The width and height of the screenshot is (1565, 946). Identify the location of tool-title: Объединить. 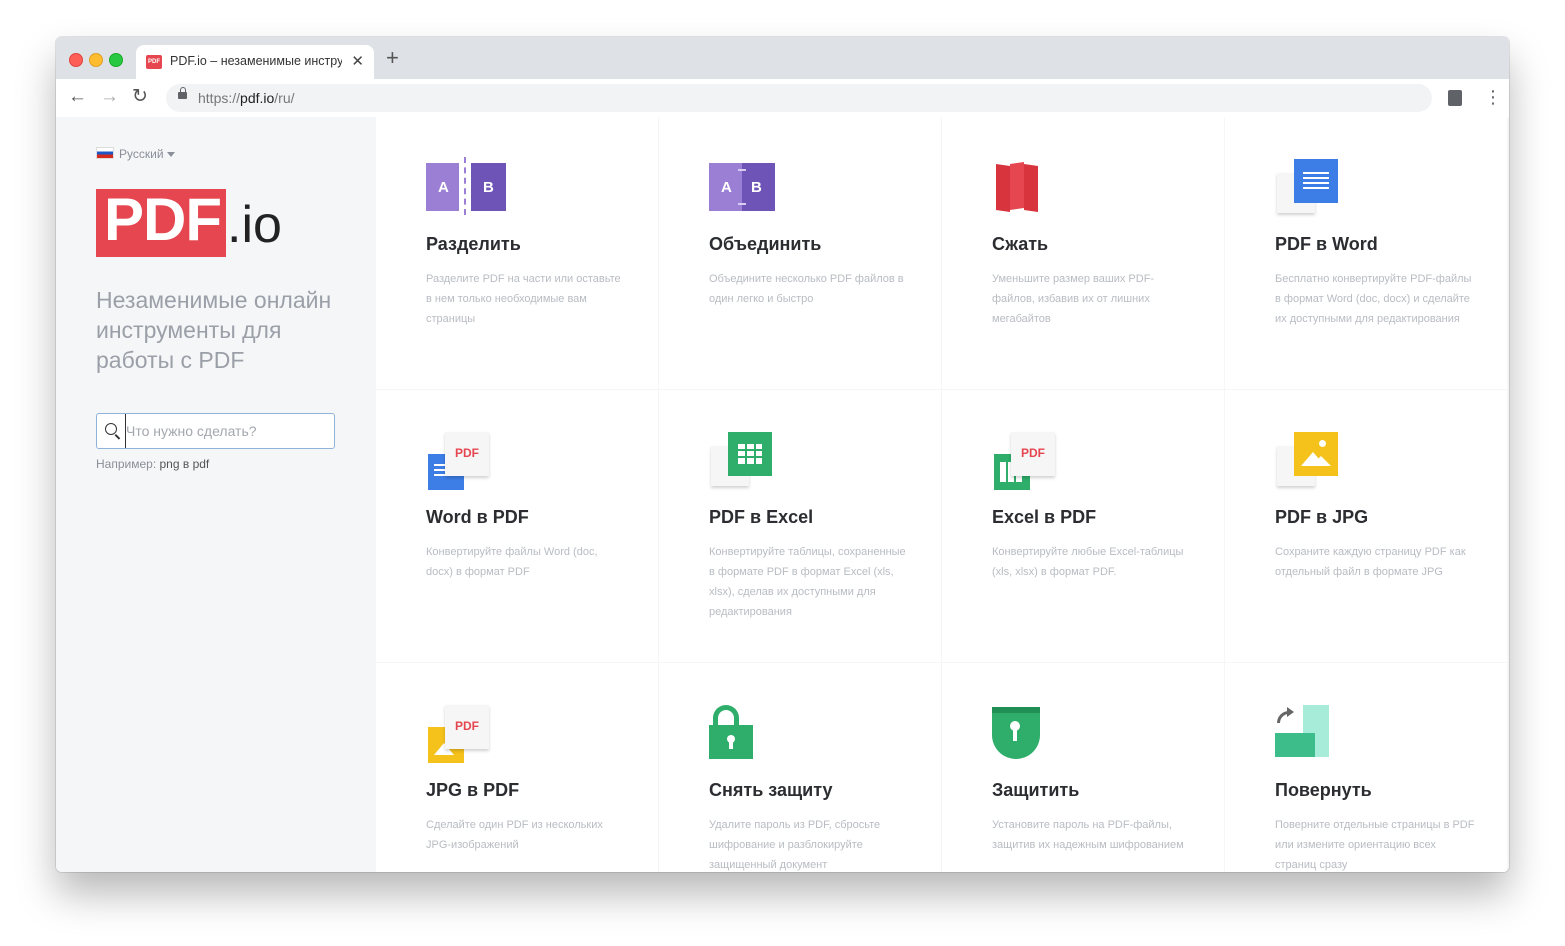
(765, 244).